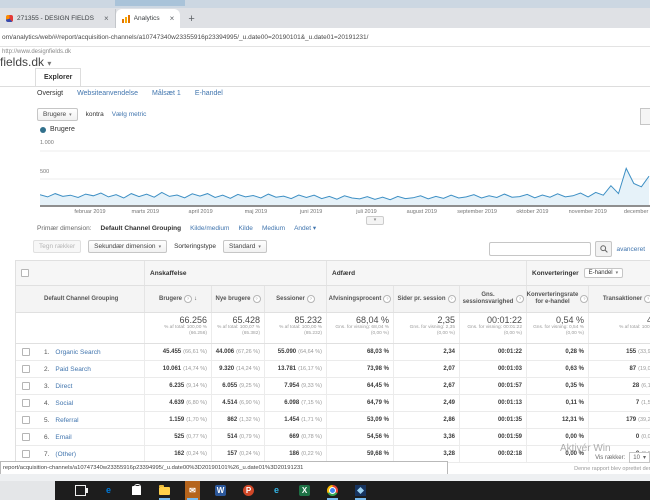 The width and height of the screenshot is (650, 500). I want to click on totals-spacer, so click(80, 328).